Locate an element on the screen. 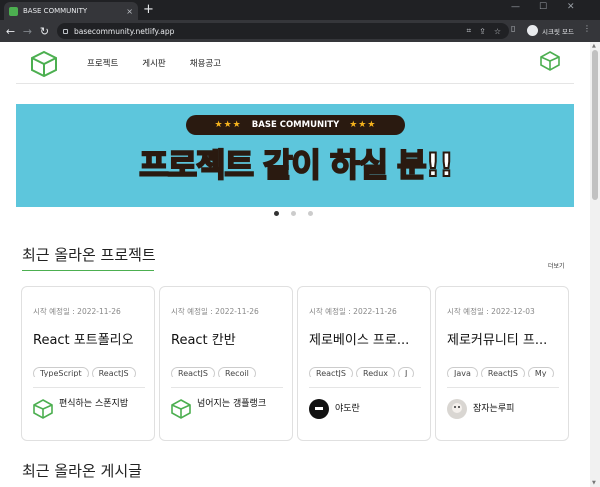 Image resolution: width=600 pixels, height=487 pixels. site-header: 프로젝트 게시판 채용공고 is located at coordinates (295, 63).